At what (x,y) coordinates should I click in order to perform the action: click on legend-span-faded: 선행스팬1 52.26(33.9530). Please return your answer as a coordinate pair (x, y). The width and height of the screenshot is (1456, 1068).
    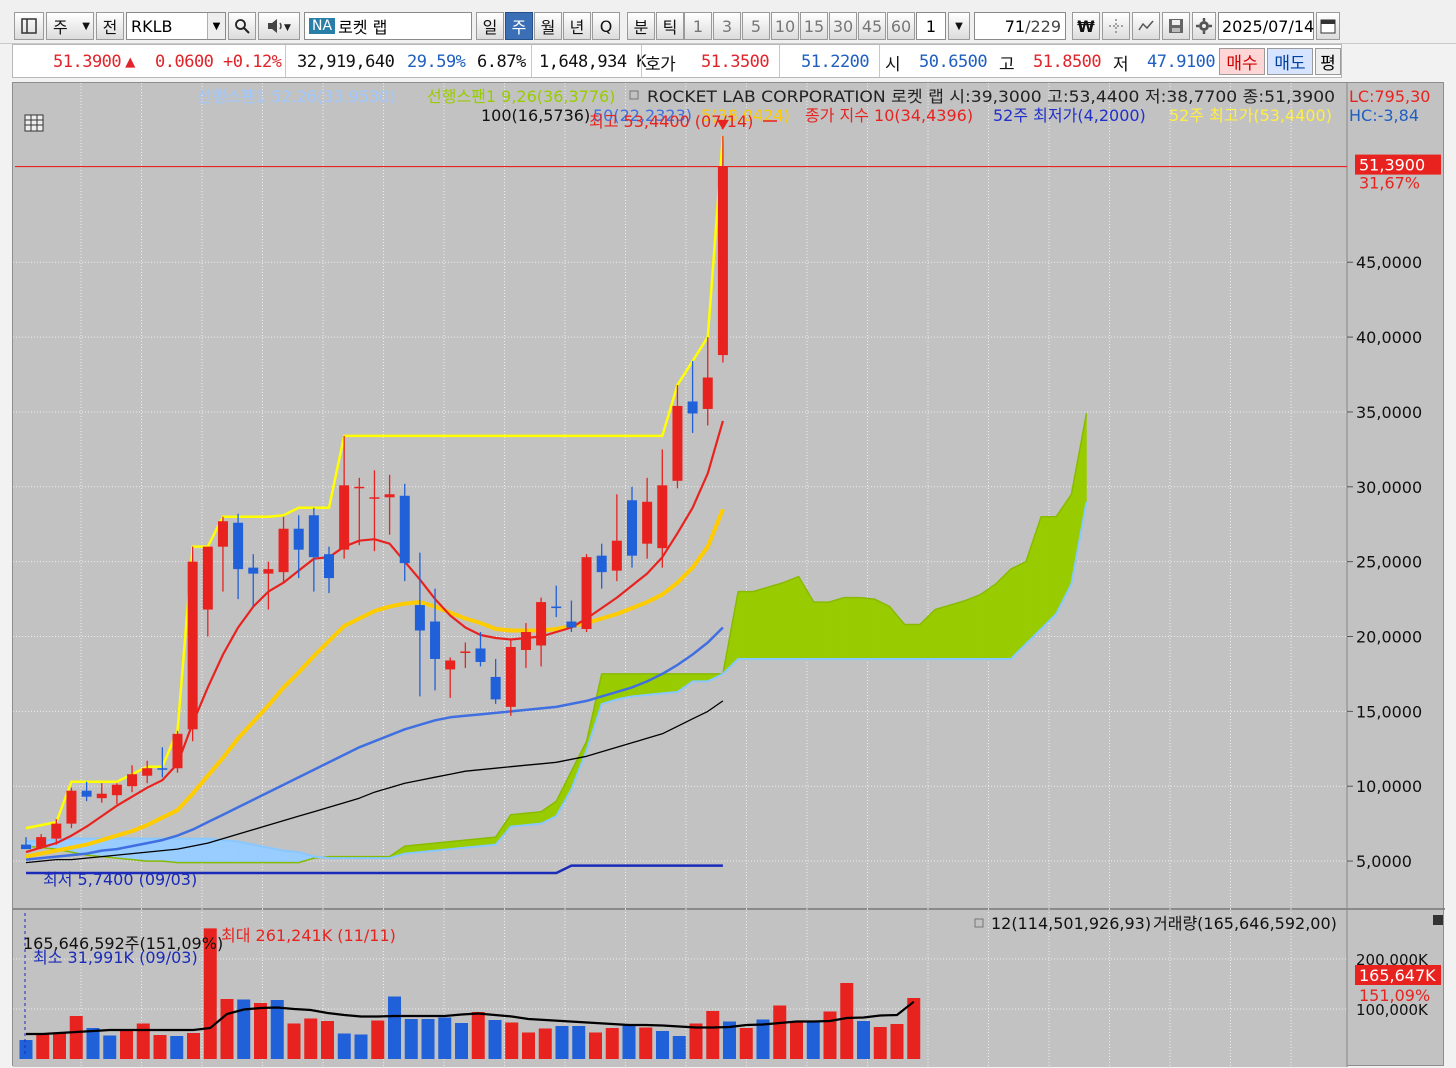
    Looking at the image, I should click on (296, 96).